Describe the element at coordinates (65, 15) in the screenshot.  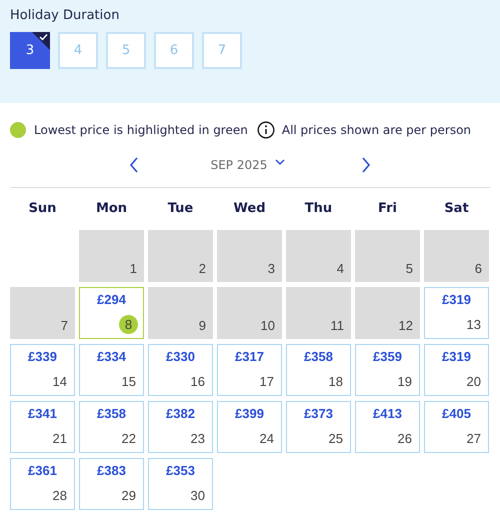
I see `section-title: Holiday Duration` at that location.